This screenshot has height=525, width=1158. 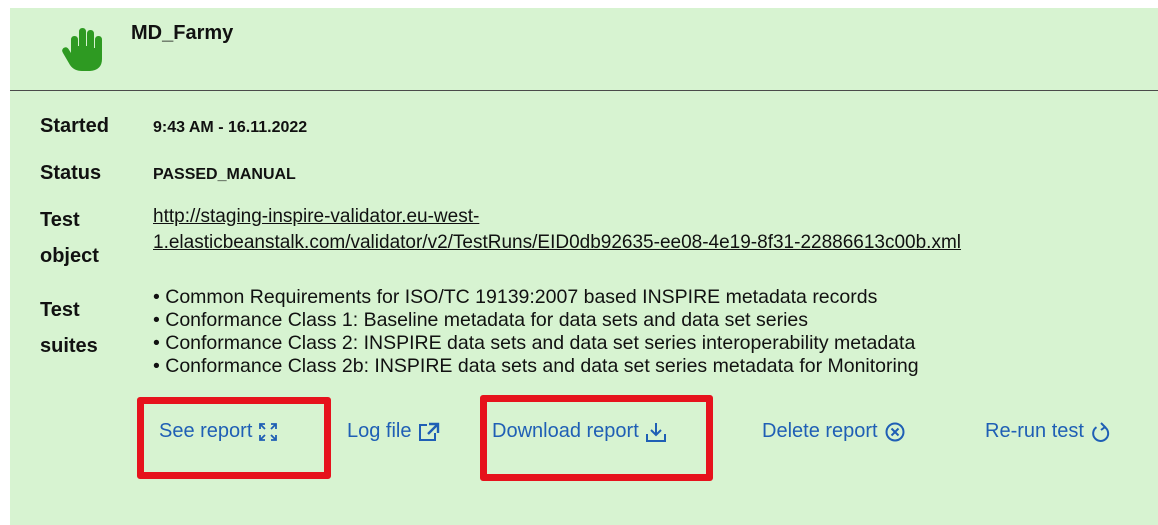 What do you see at coordinates (82, 49) in the screenshot?
I see `hand-icon` at bounding box center [82, 49].